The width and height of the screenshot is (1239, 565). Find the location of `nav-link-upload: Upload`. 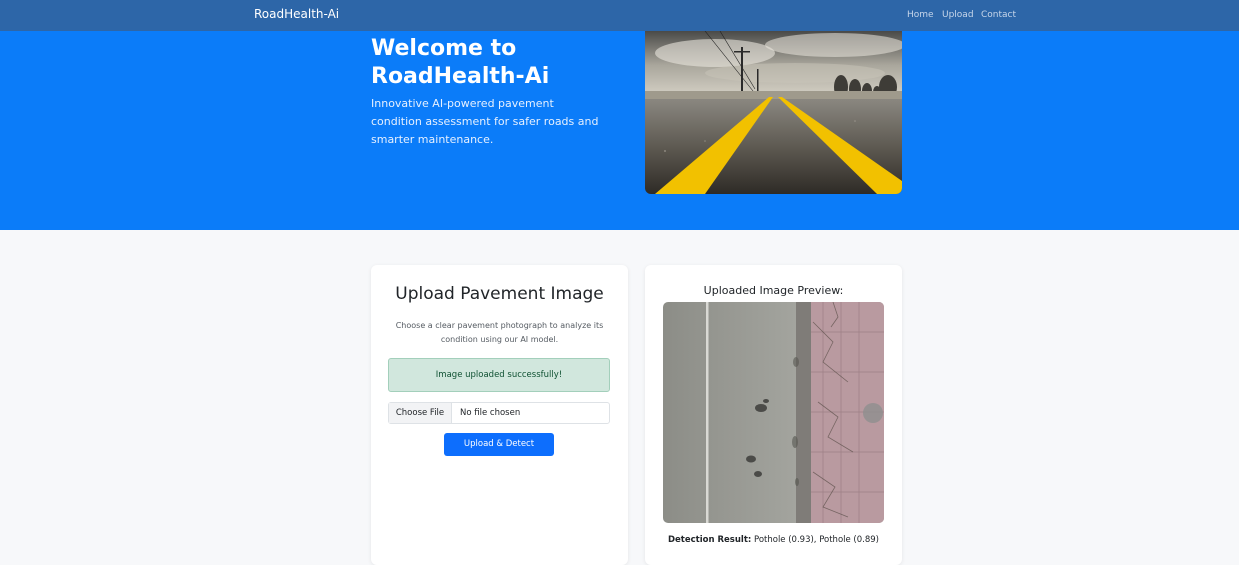

nav-link-upload: Upload is located at coordinates (958, 15).